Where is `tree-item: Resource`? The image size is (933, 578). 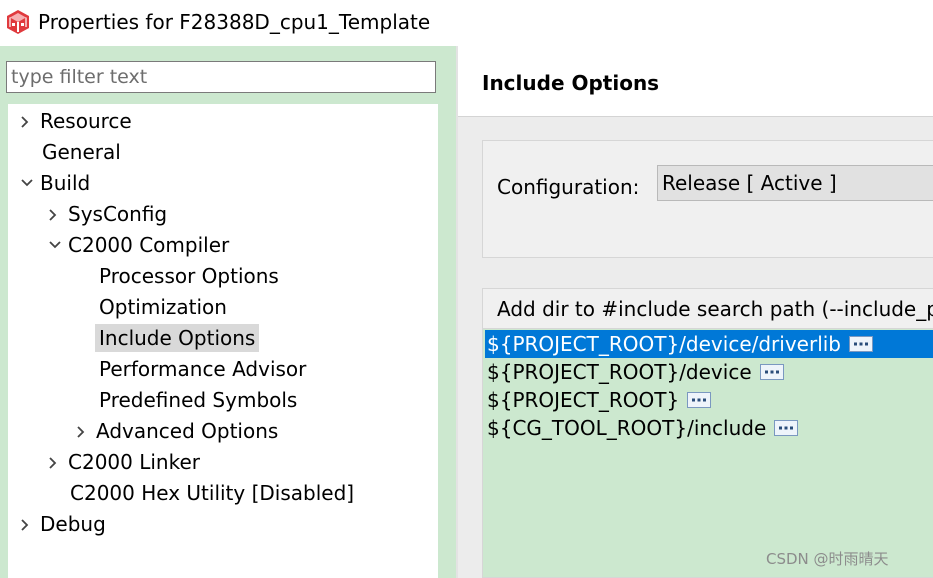
tree-item: Resource is located at coordinates (77, 121).